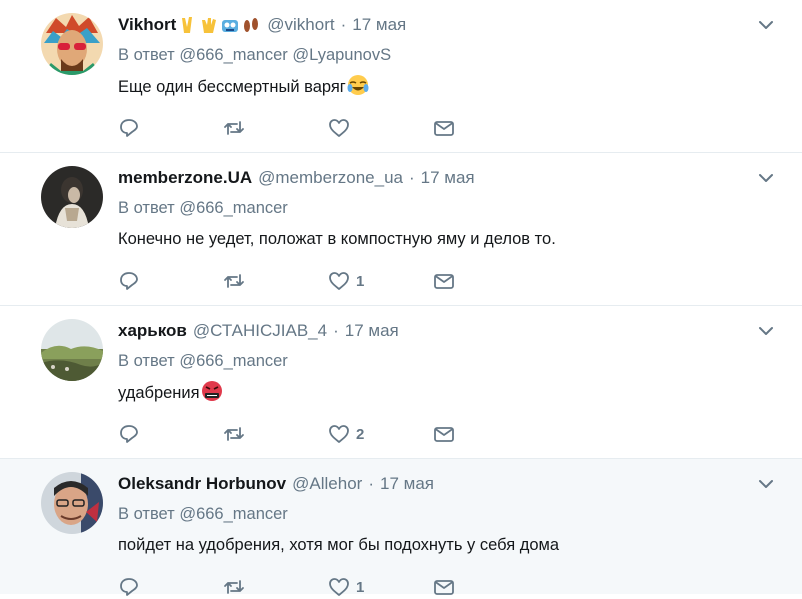 The height and width of the screenshot is (599, 802). I want to click on vulcan-salute-emoji, so click(209, 25).